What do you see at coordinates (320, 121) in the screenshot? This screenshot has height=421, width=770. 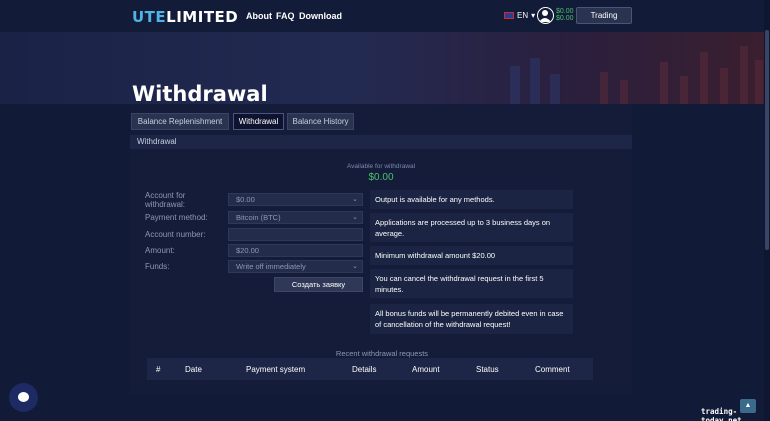 I see `tab-balance-history: Balance History` at bounding box center [320, 121].